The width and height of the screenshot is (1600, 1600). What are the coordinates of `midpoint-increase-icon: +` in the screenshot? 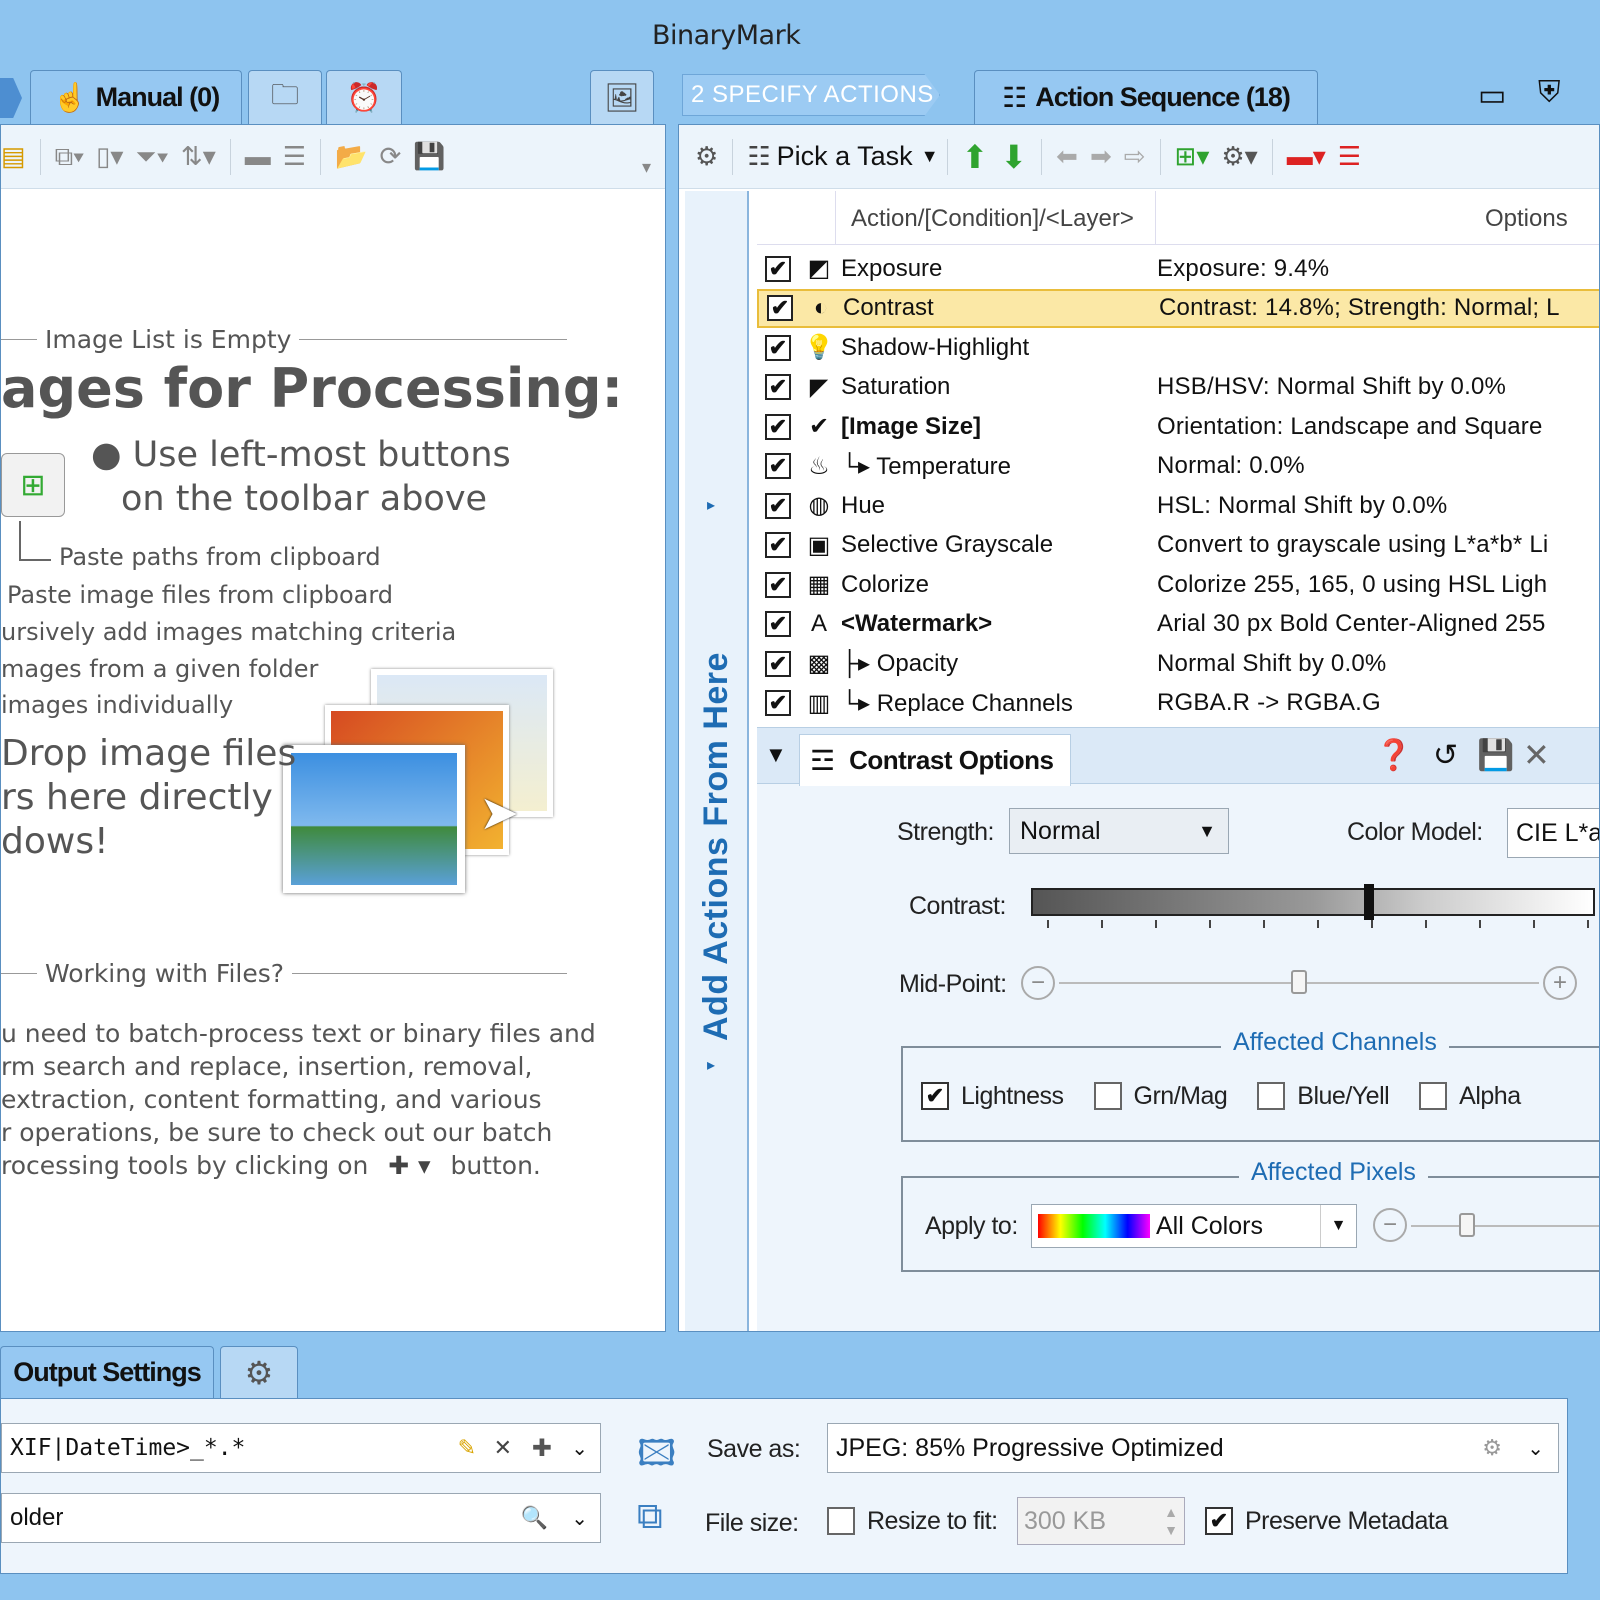 It's located at (1560, 983).